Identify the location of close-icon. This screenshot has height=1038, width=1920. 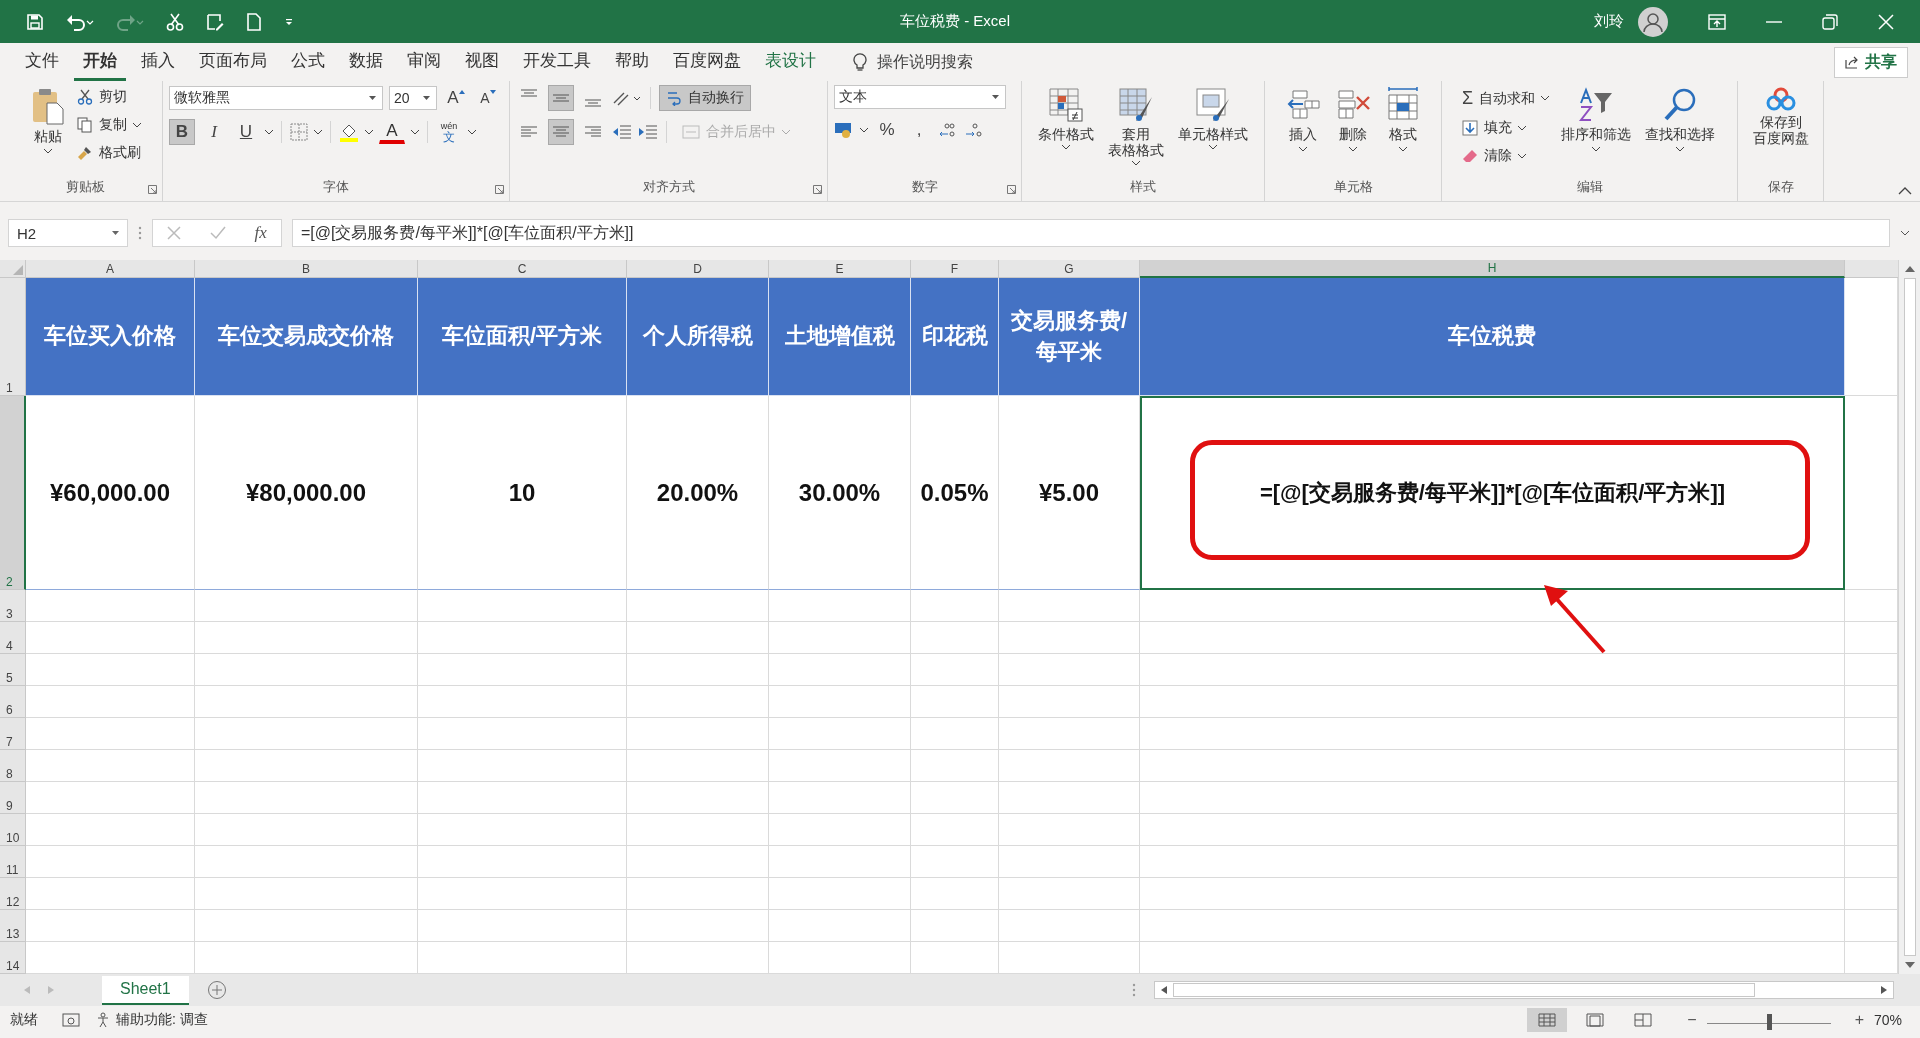
(1886, 21).